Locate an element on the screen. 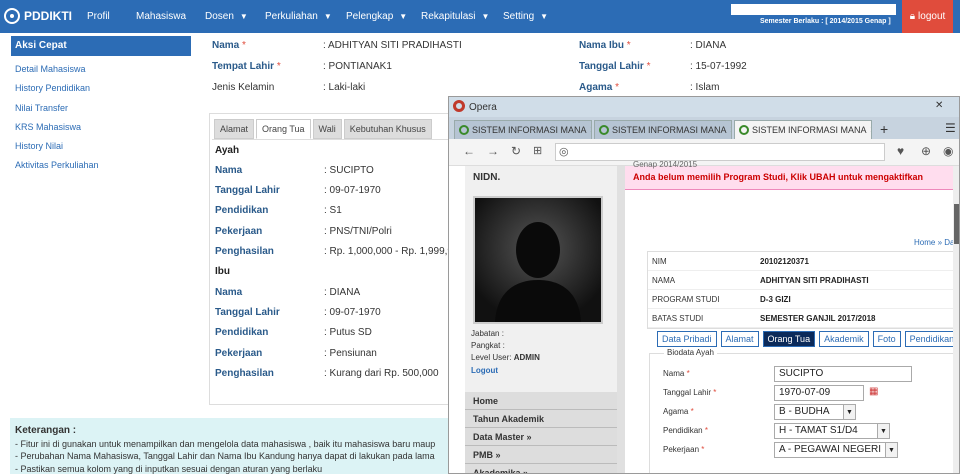 The height and width of the screenshot is (475, 960). browser-tab-active: SISTEM INFORMASI MANA✕ is located at coordinates (803, 129).